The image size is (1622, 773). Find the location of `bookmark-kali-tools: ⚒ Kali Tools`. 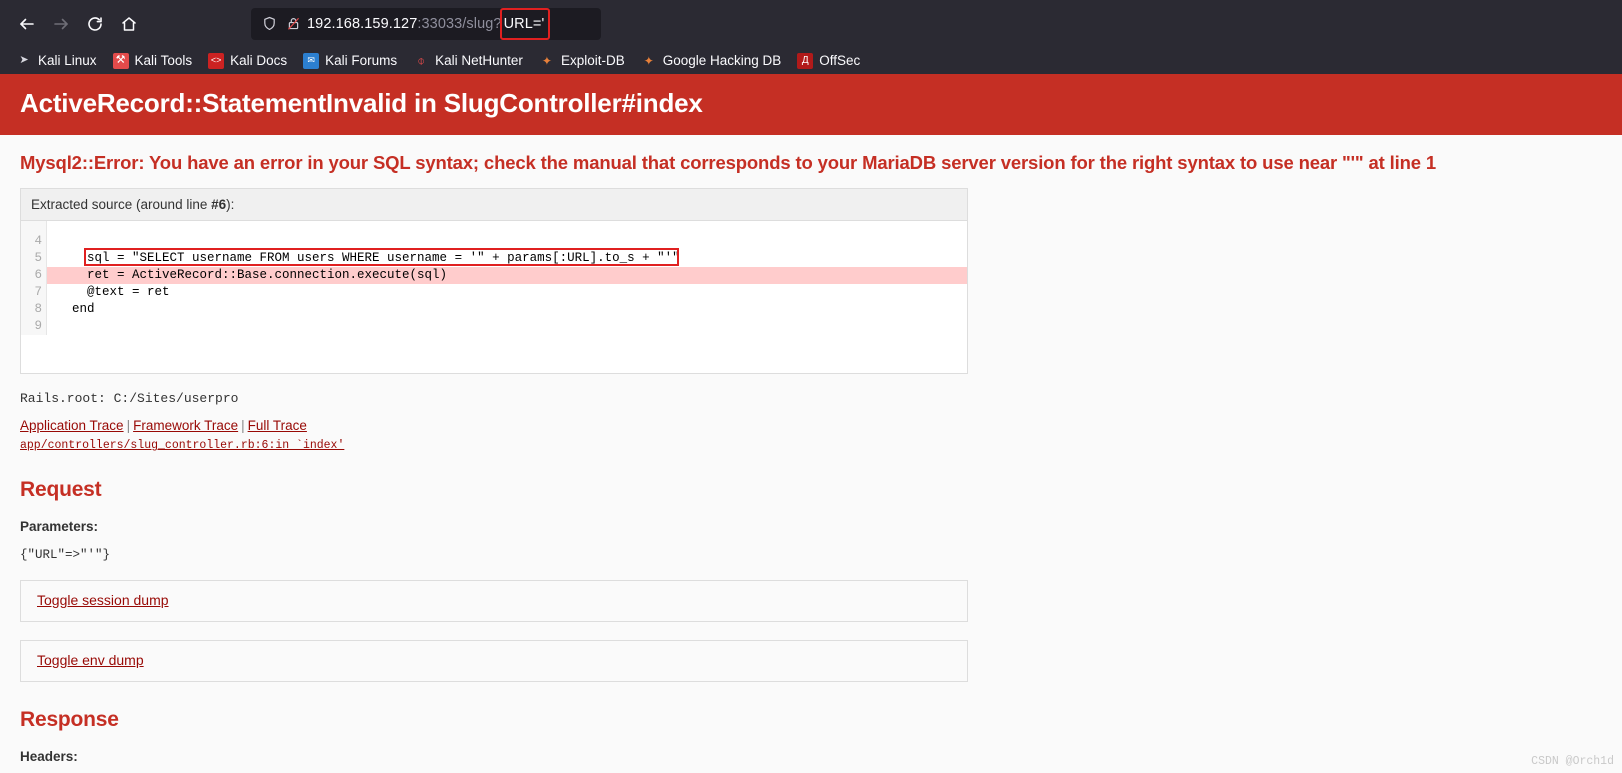

bookmark-kali-tools: ⚒ Kali Tools is located at coordinates (153, 61).